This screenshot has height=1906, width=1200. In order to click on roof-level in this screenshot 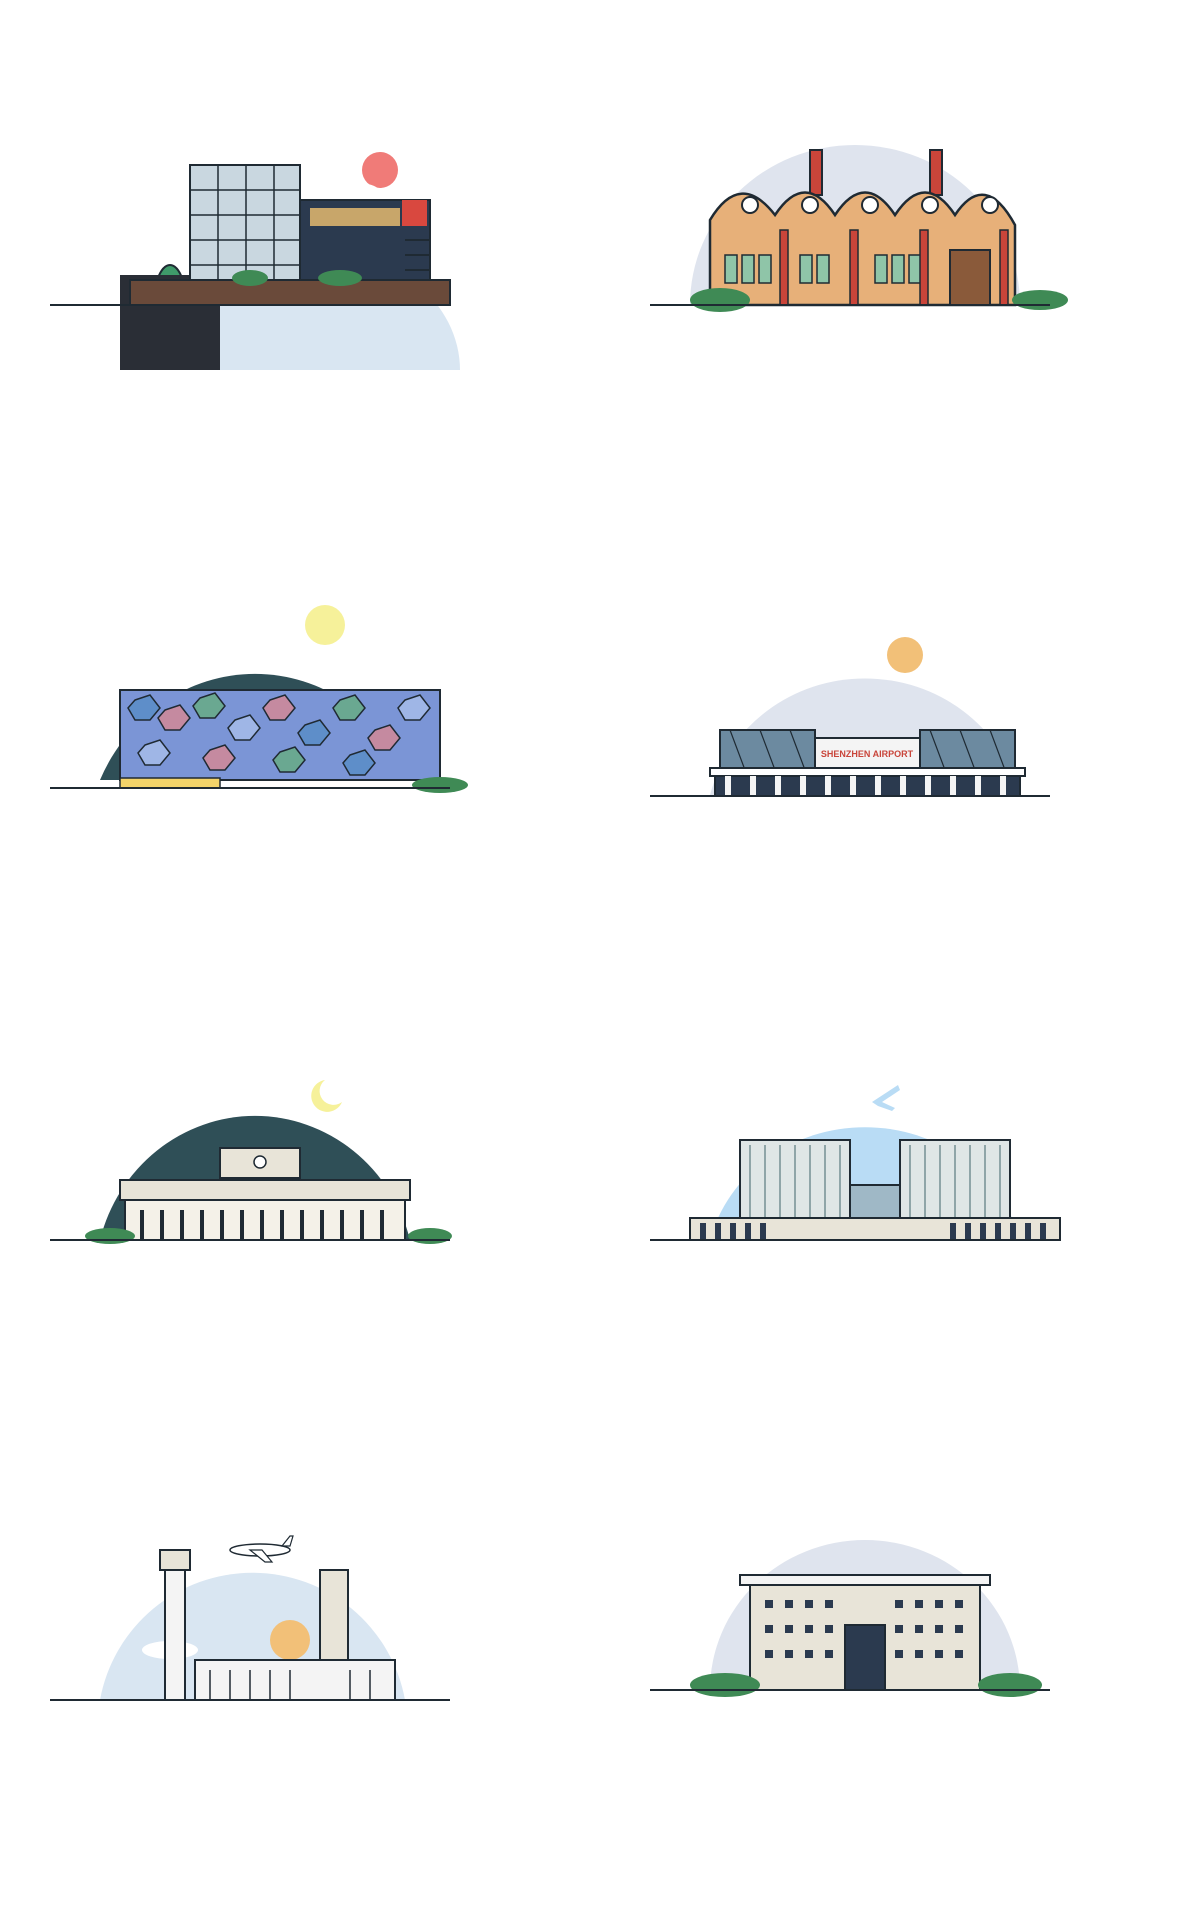, I will do `click(265, 1190)`.